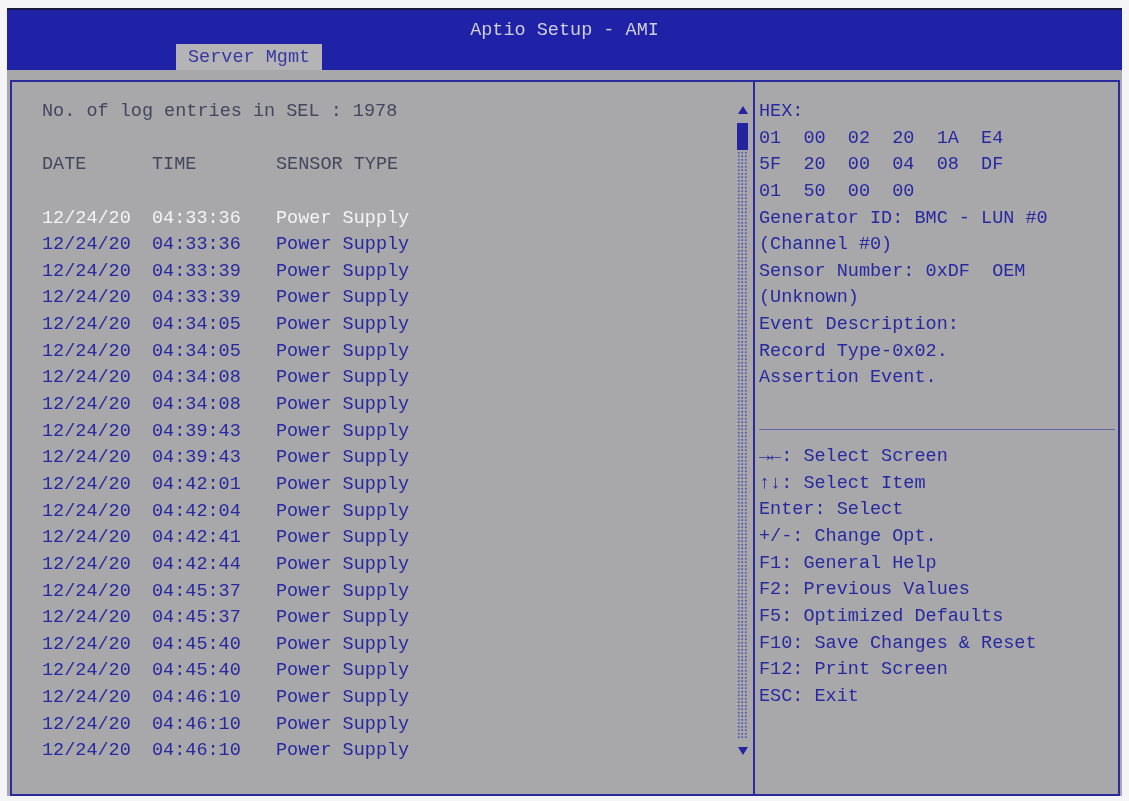 The image size is (1129, 801). What do you see at coordinates (809, 696) in the screenshot?
I see `help-text: ESC: Exit` at bounding box center [809, 696].